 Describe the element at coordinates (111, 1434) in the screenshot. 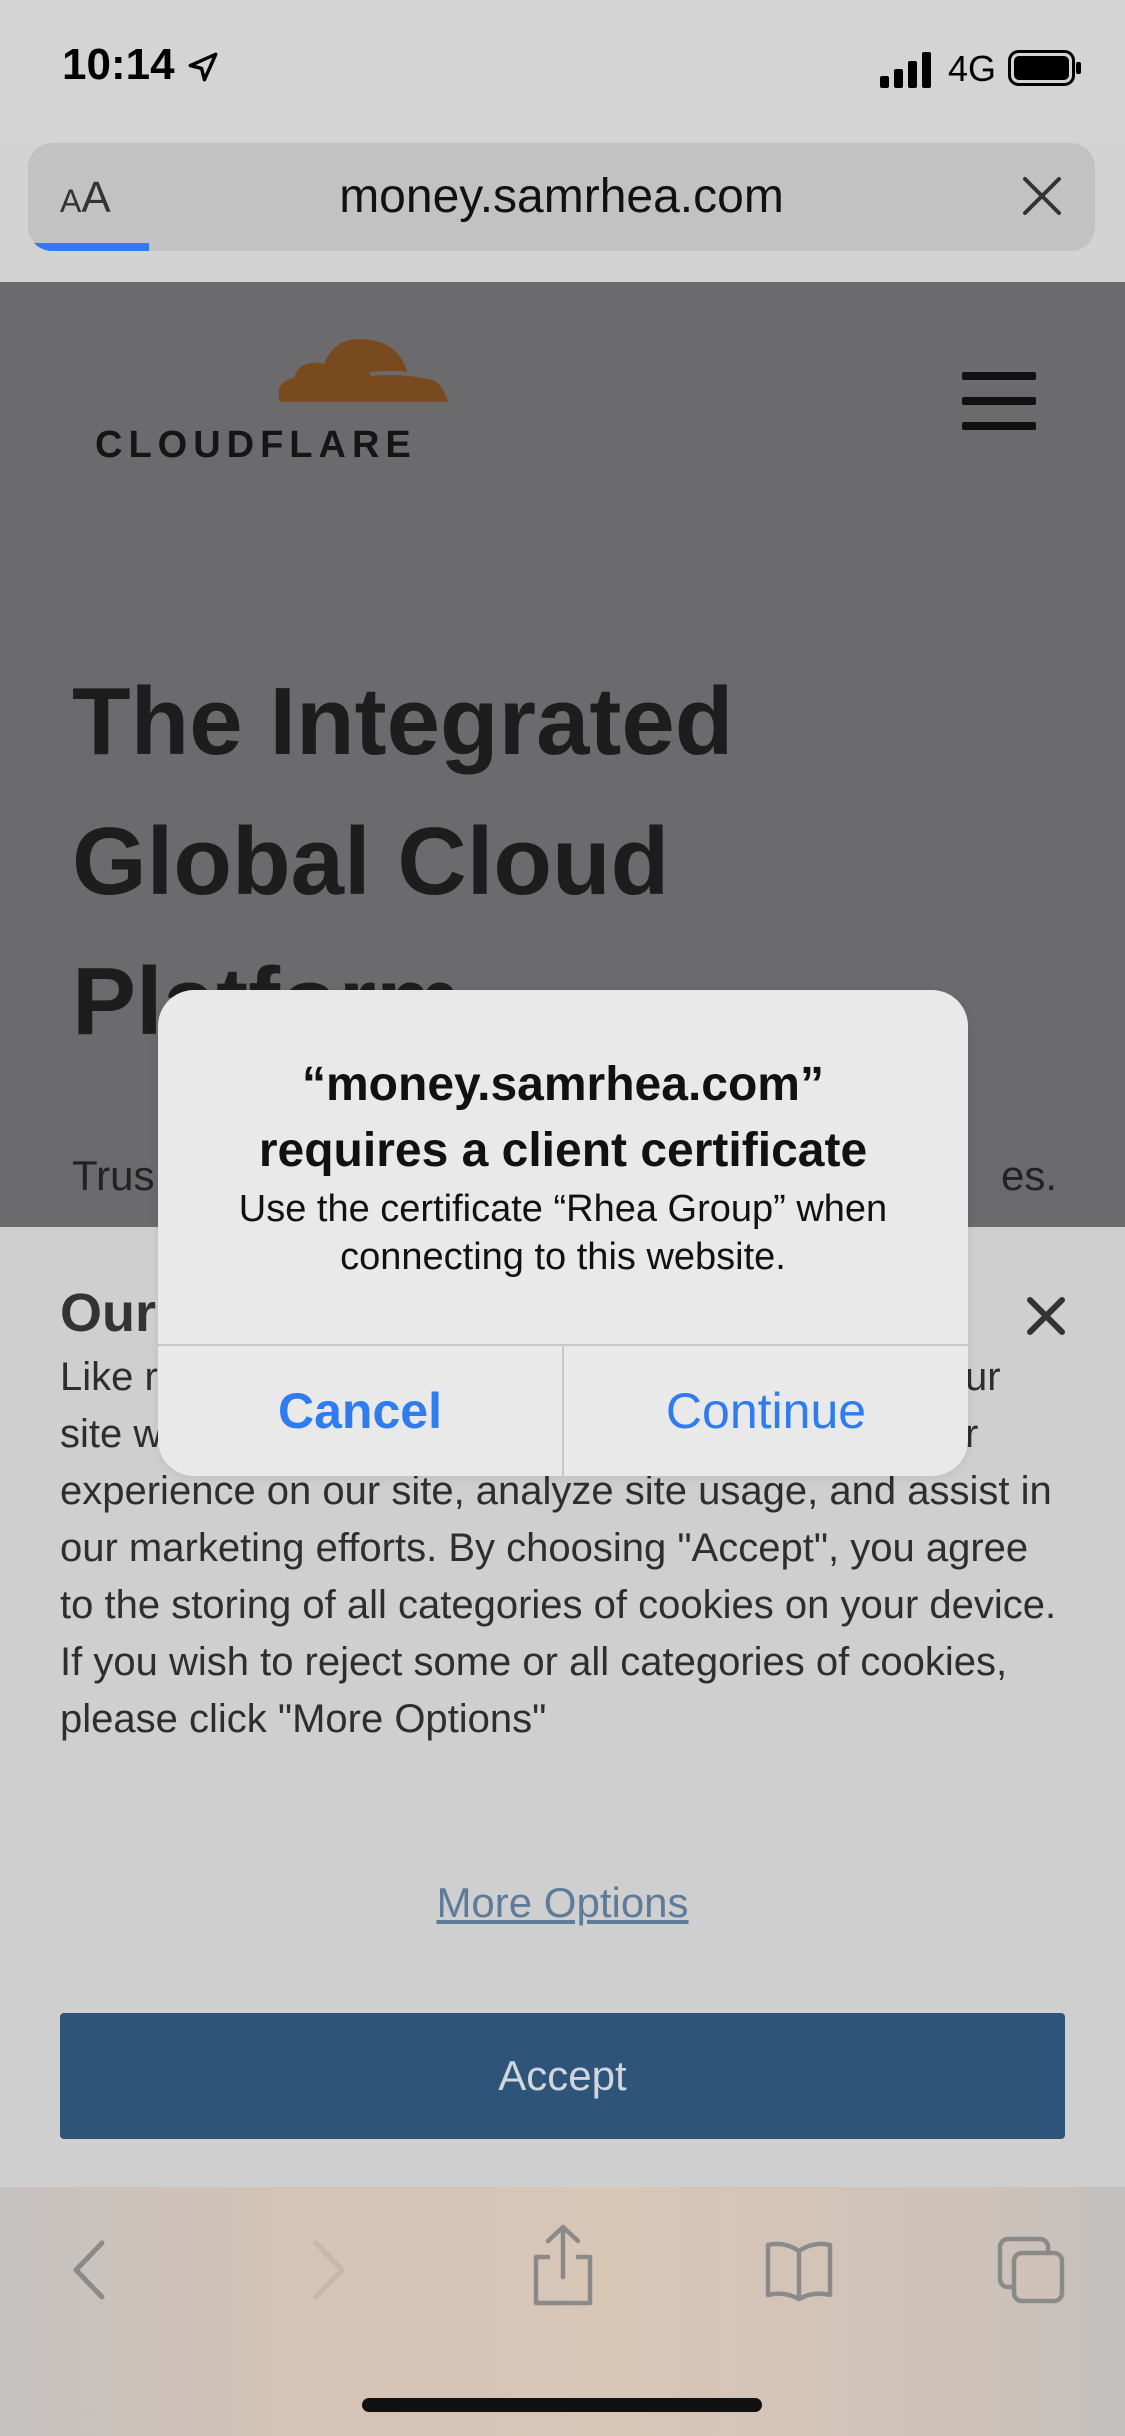

I see `cookie-text-fragment: site w` at that location.